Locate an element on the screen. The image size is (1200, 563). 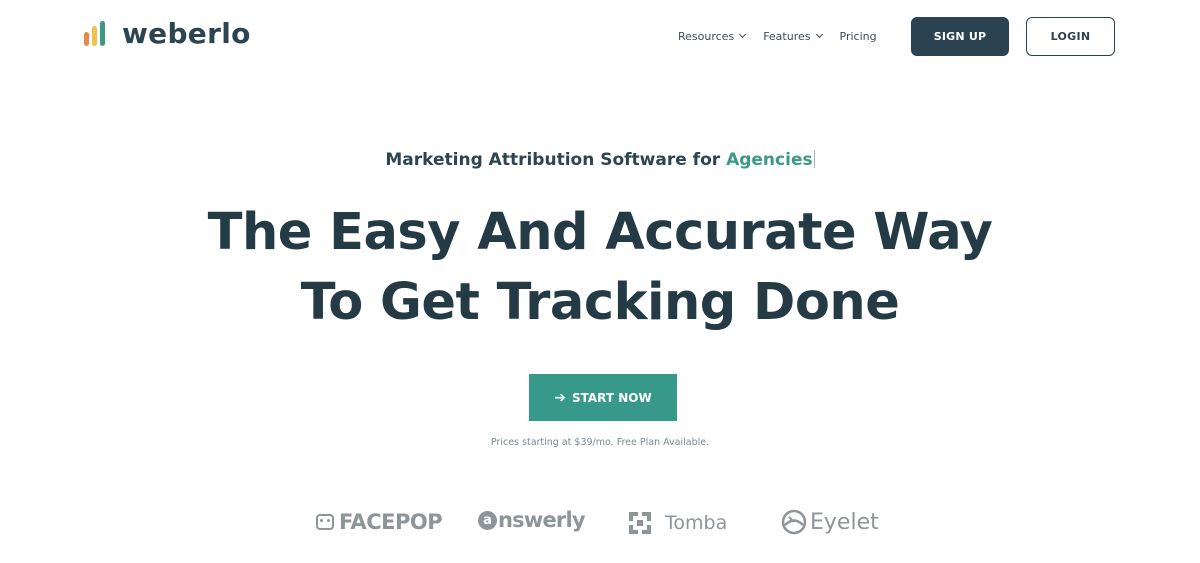
typing-caret is located at coordinates (814, 159).